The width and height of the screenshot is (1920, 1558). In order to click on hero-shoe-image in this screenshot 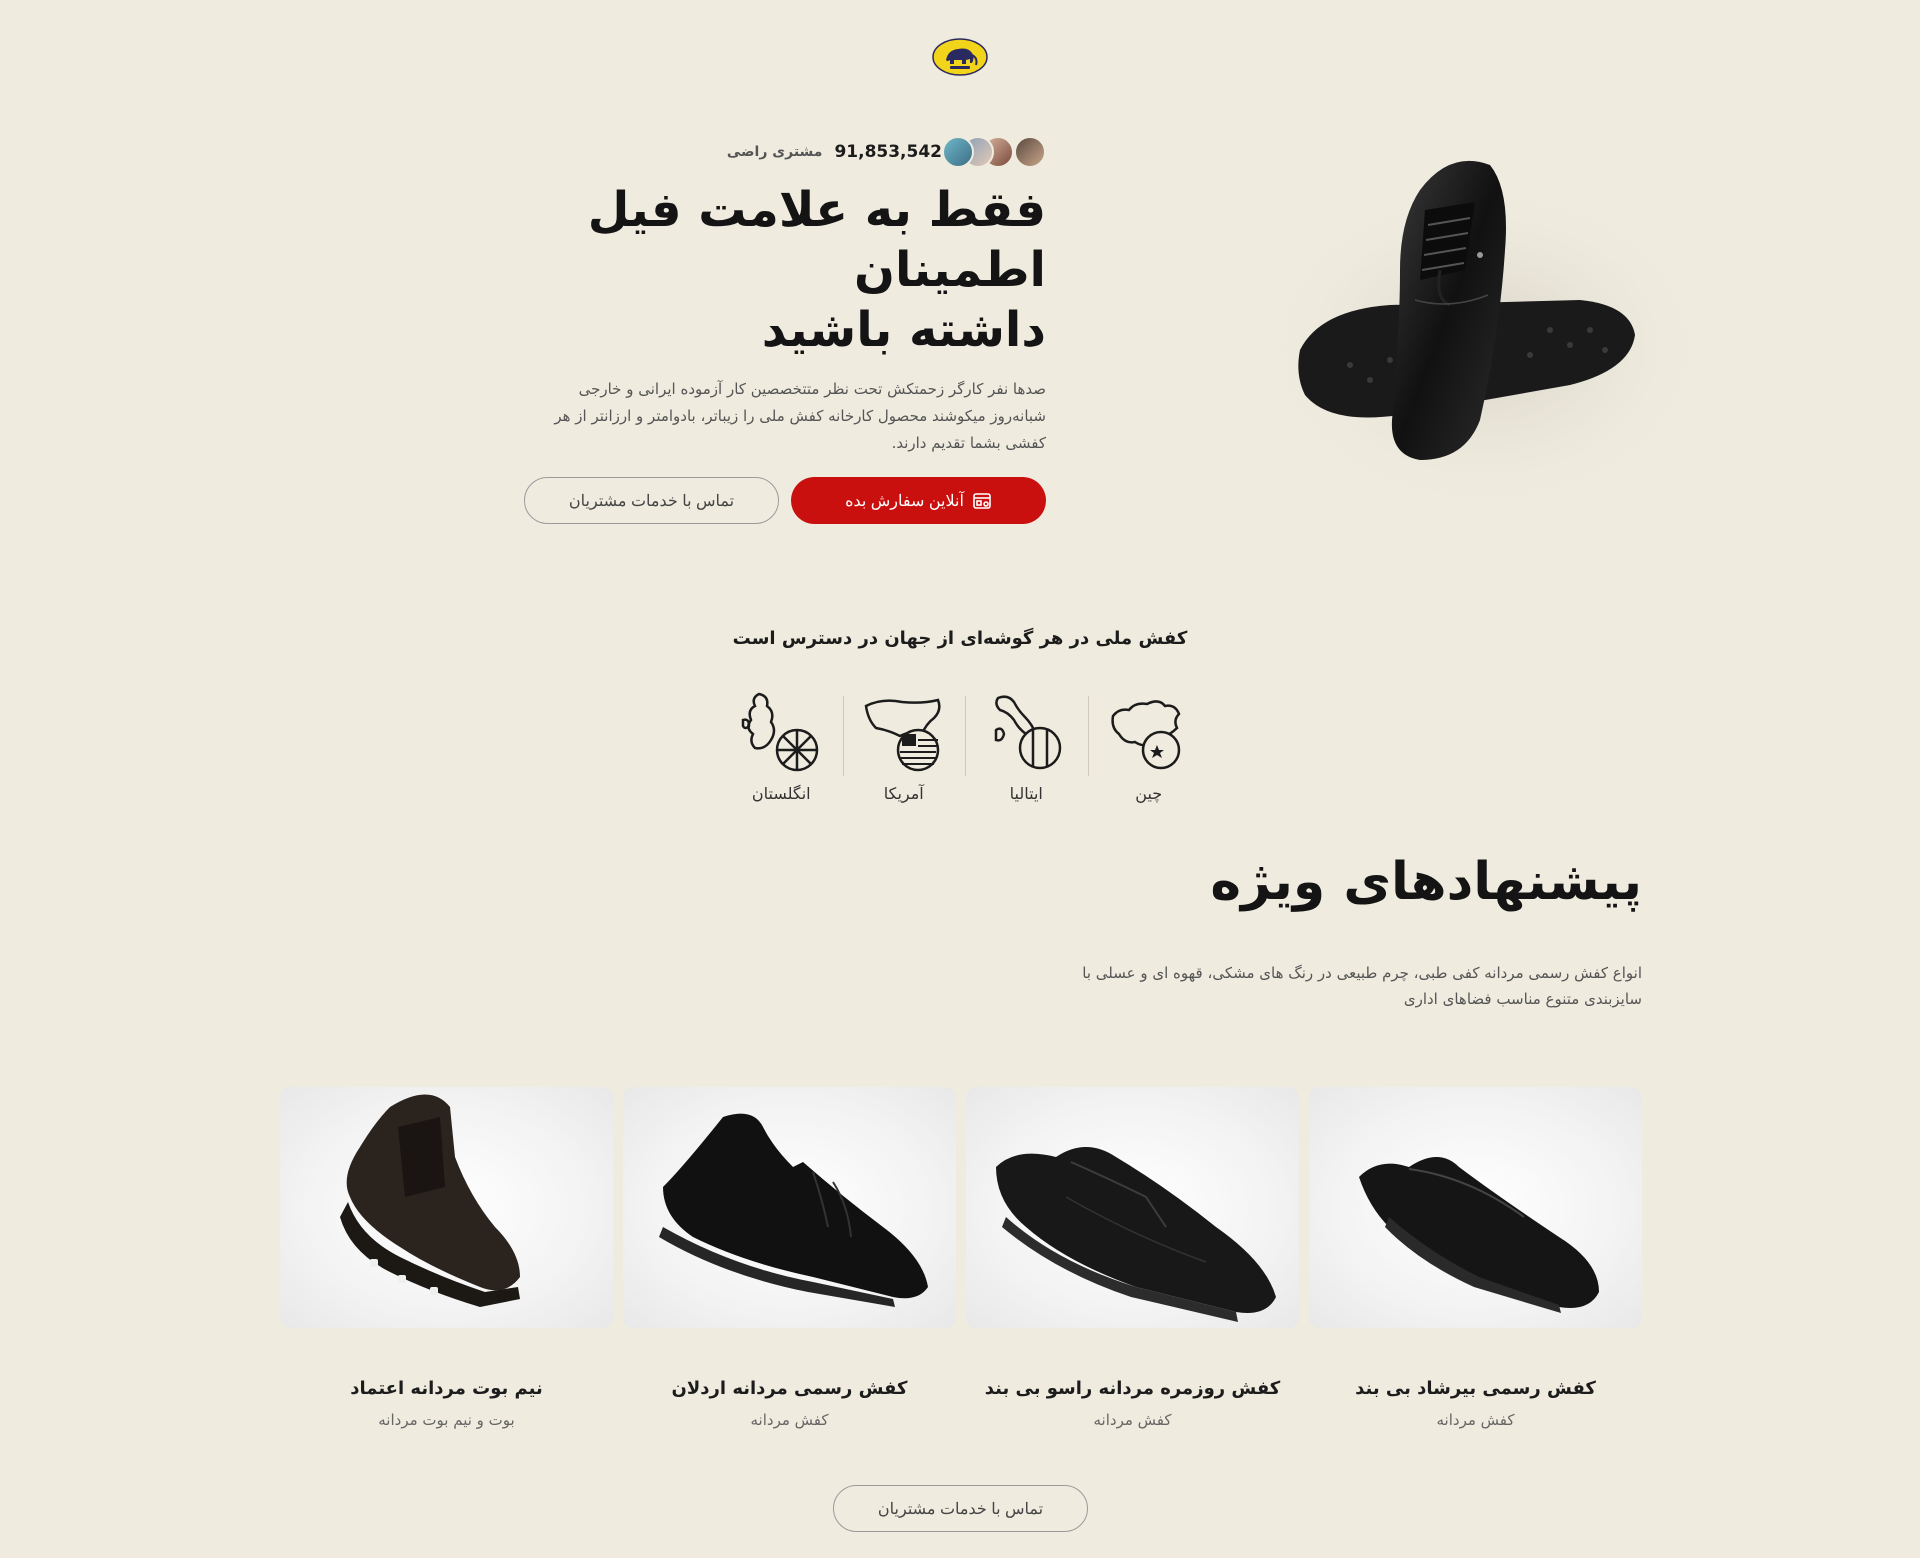, I will do `click(1485, 320)`.